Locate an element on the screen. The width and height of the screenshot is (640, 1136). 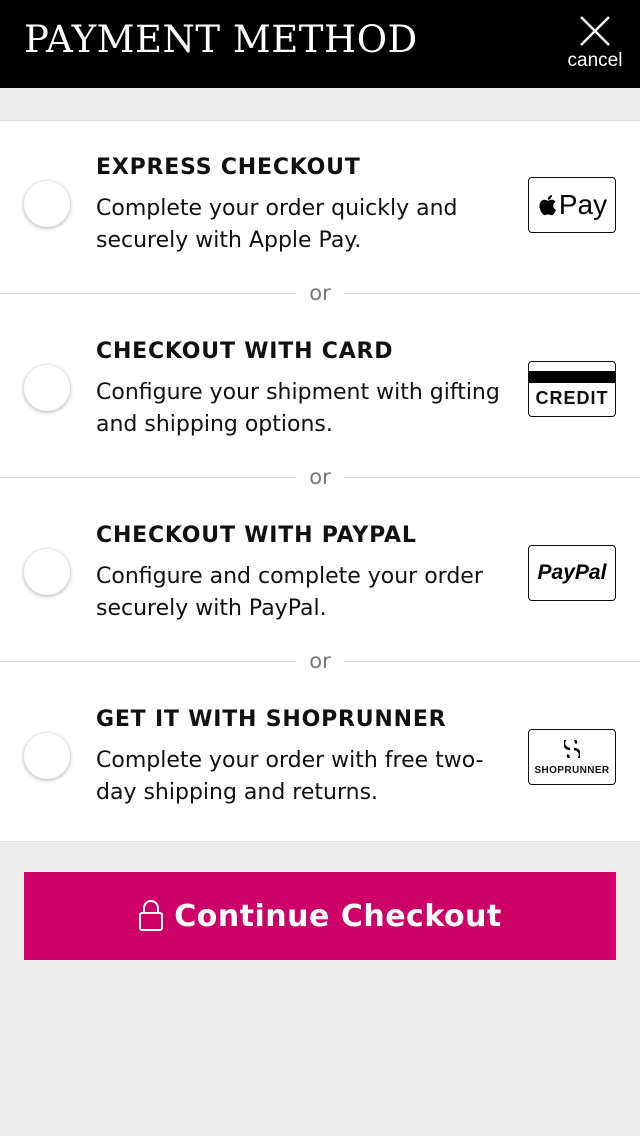
lock-icon is located at coordinates (151, 915).